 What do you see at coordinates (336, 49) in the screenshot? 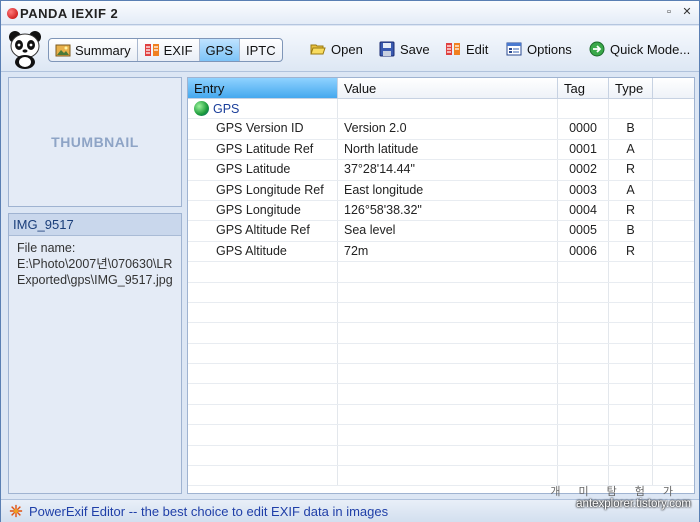
I see `open-button: Open` at bounding box center [336, 49].